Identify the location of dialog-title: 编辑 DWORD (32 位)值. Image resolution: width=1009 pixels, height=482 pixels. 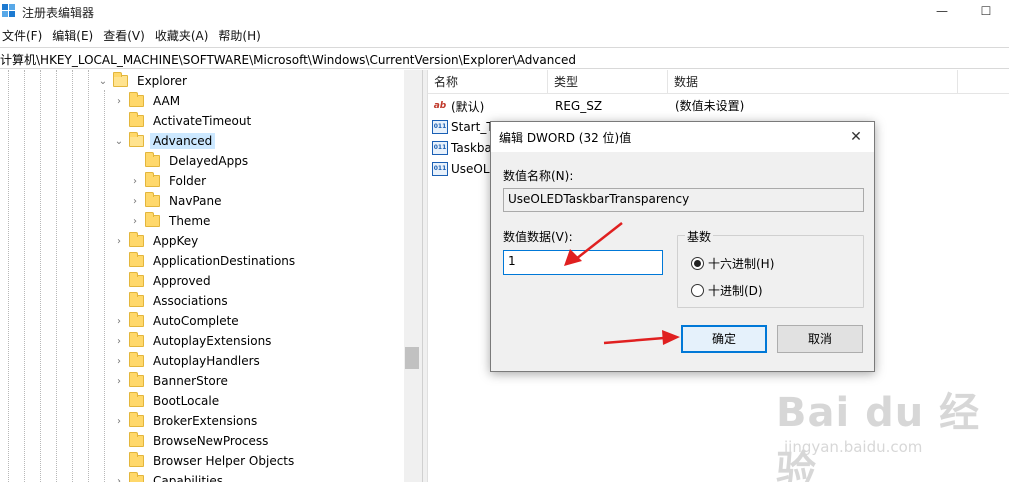
(565, 138).